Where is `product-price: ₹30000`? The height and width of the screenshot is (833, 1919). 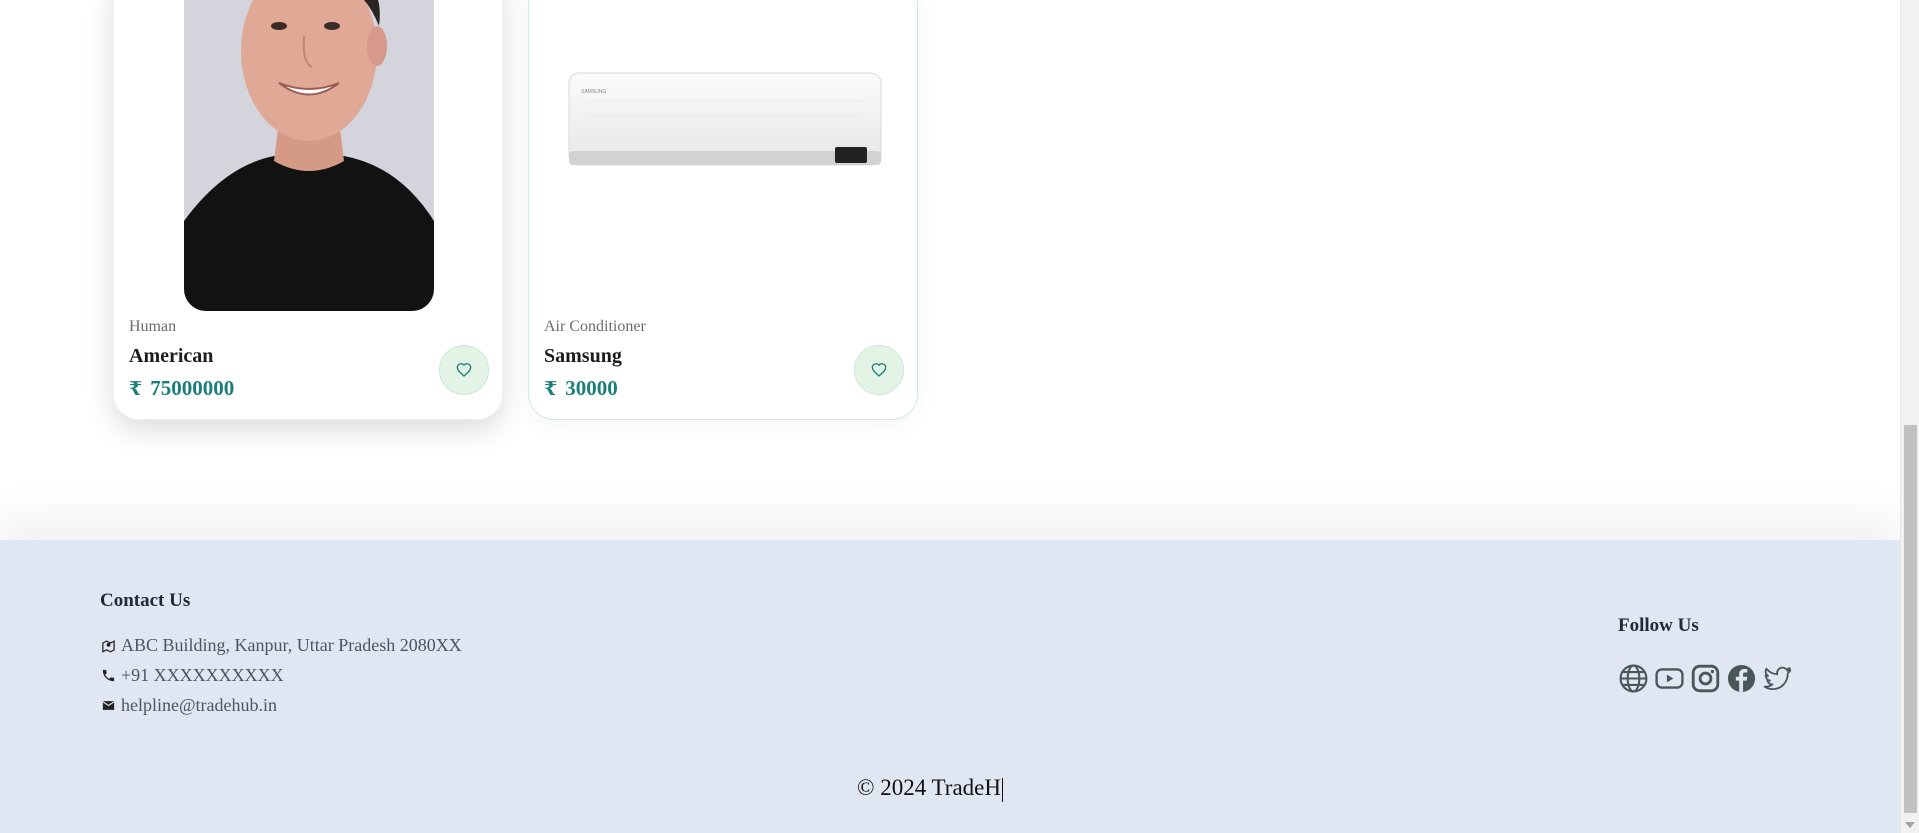 product-price: ₹30000 is located at coordinates (581, 388).